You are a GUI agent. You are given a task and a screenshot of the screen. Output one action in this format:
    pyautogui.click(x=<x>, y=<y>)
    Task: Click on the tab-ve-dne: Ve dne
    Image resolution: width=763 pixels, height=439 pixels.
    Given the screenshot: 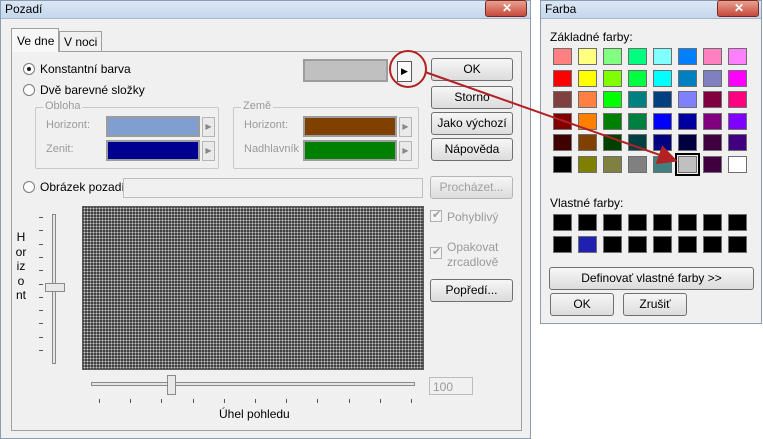 What is the action you would take?
    pyautogui.click(x=35, y=40)
    